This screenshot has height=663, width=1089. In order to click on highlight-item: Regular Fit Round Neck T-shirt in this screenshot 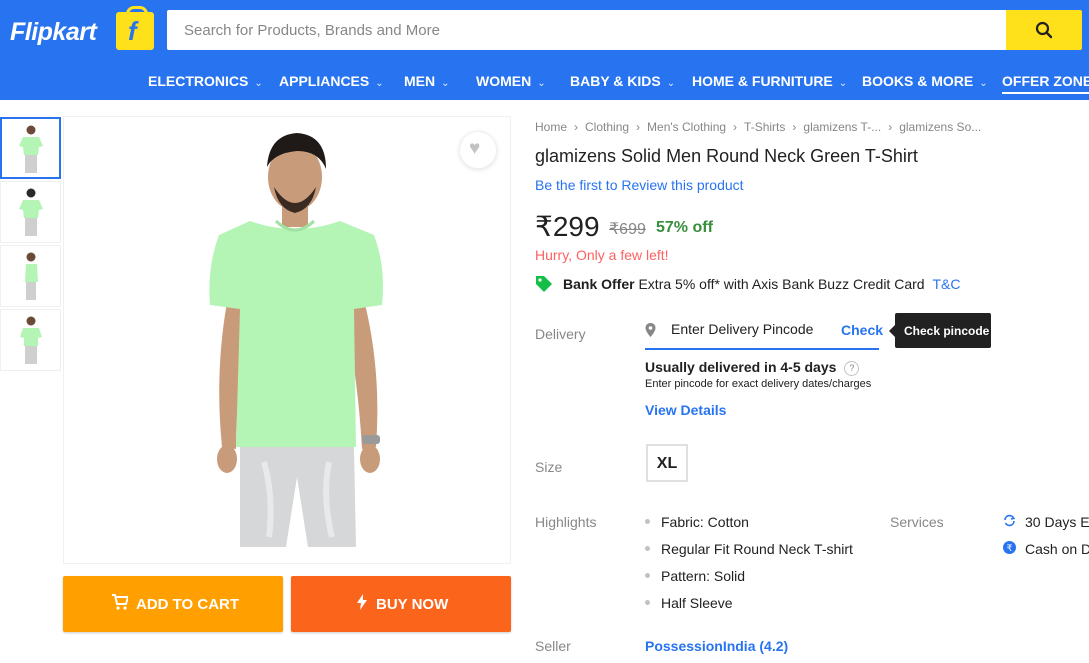, I will do `click(749, 549)`.